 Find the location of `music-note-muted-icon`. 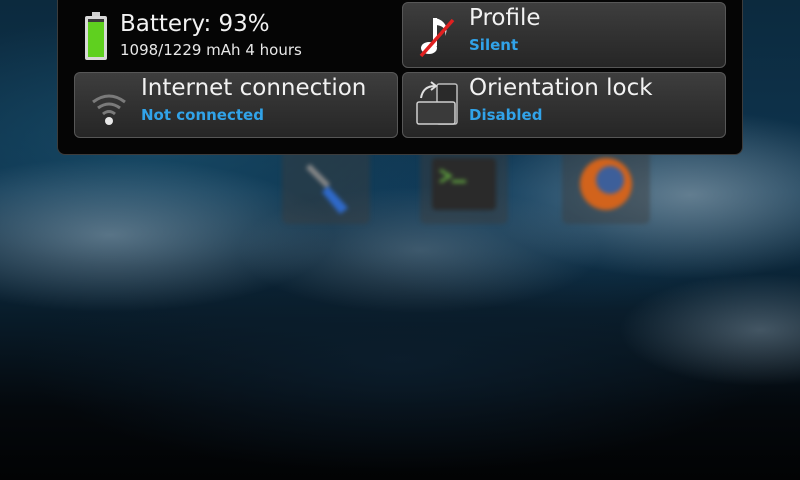

music-note-muted-icon is located at coordinates (437, 35).